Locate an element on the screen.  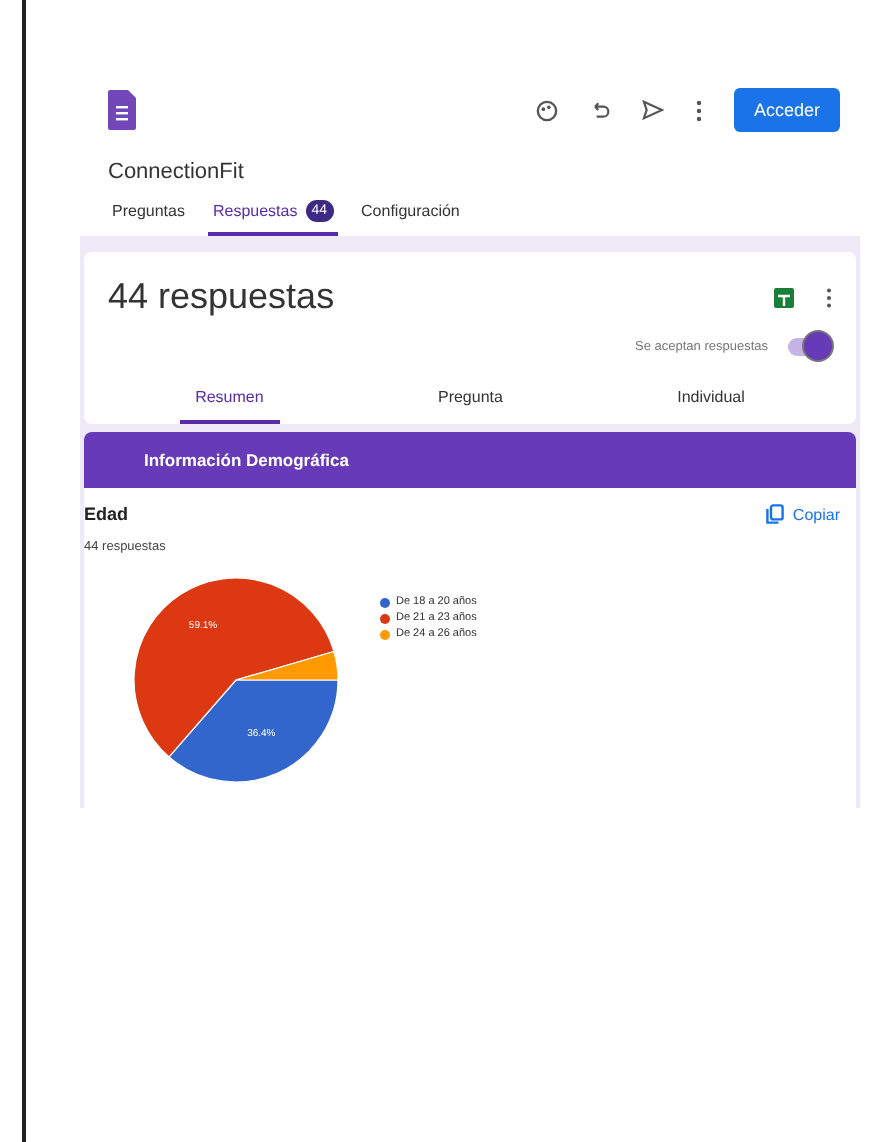
tab-label: Respuestas is located at coordinates (255, 211).